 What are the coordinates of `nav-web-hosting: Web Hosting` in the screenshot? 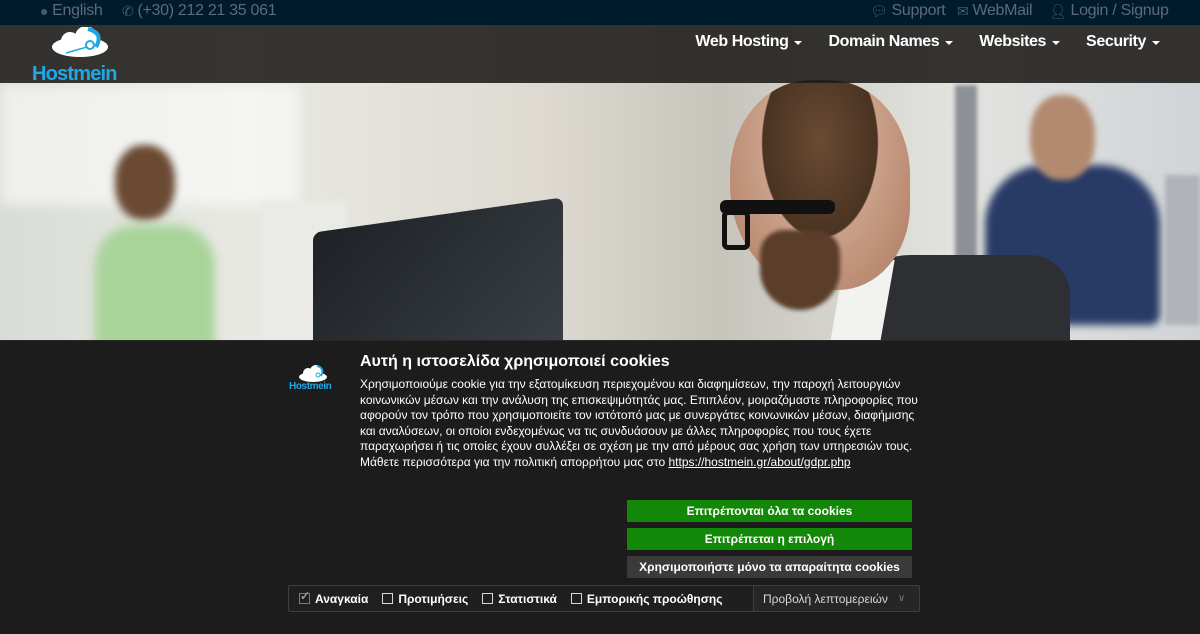 It's located at (749, 42).